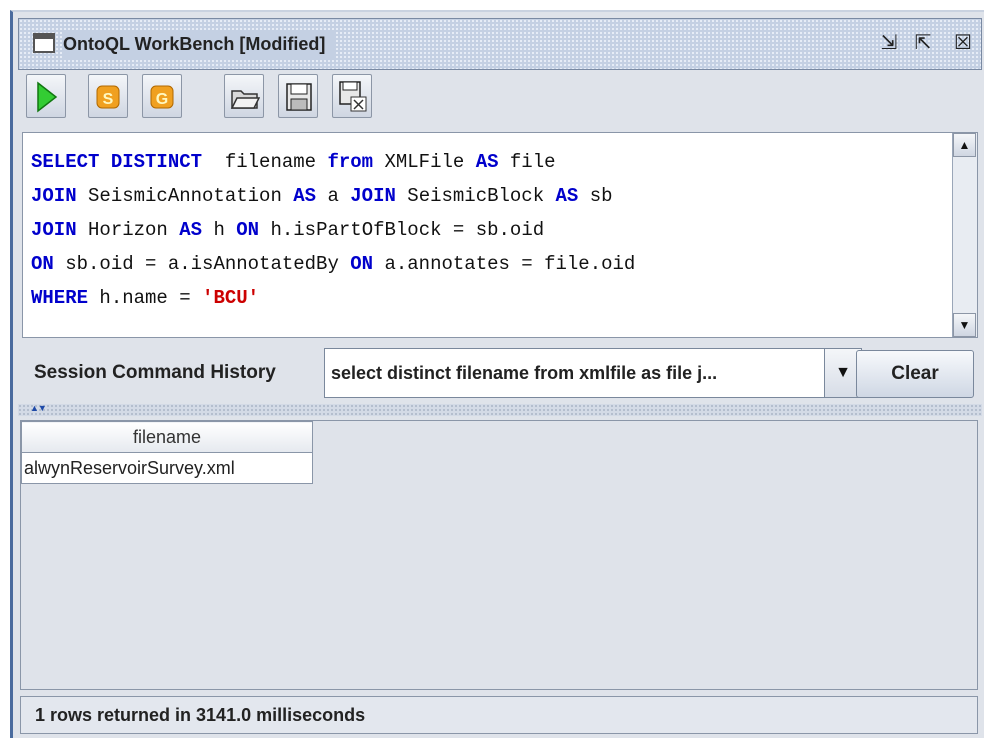 Image resolution: width=986 pixels, height=740 pixels. What do you see at coordinates (128, 230) in the screenshot?
I see `sql-text: Horizon` at bounding box center [128, 230].